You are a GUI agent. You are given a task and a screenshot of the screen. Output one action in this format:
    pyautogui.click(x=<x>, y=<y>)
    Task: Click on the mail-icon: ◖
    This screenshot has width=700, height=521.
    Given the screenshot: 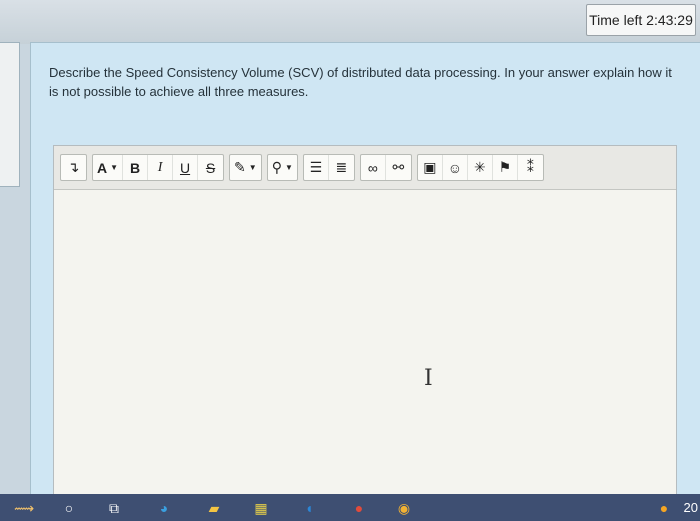 What is the action you would take?
    pyautogui.click(x=309, y=508)
    